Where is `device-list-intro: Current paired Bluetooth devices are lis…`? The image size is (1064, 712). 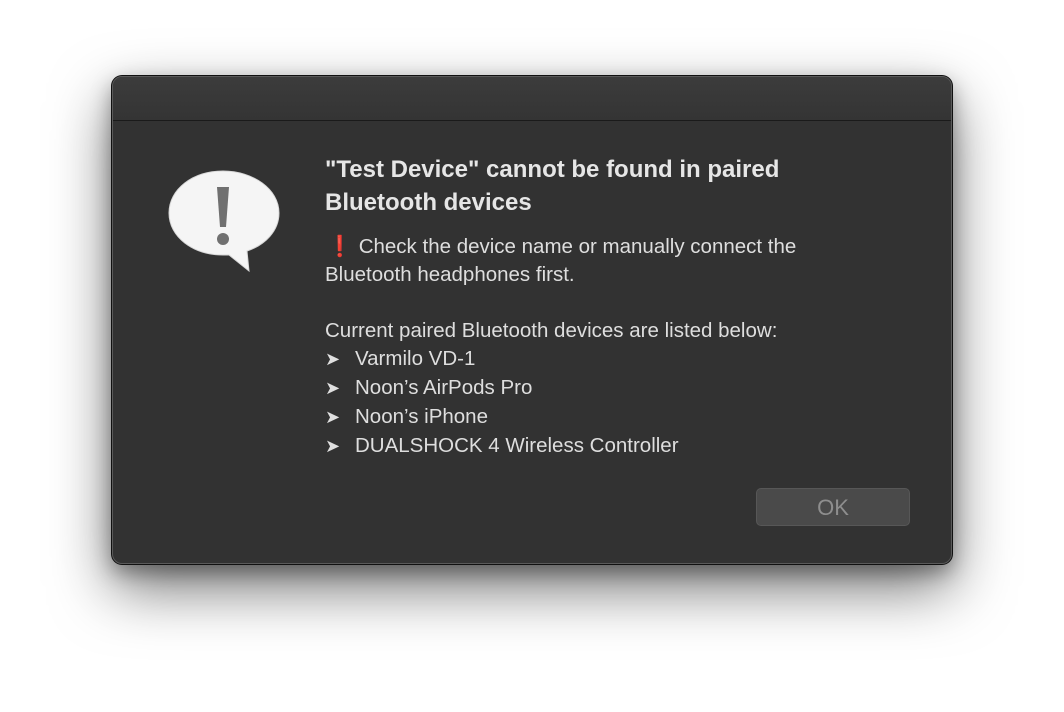
device-list-intro: Current paired Bluetooth devices are lis… is located at coordinates (551, 330).